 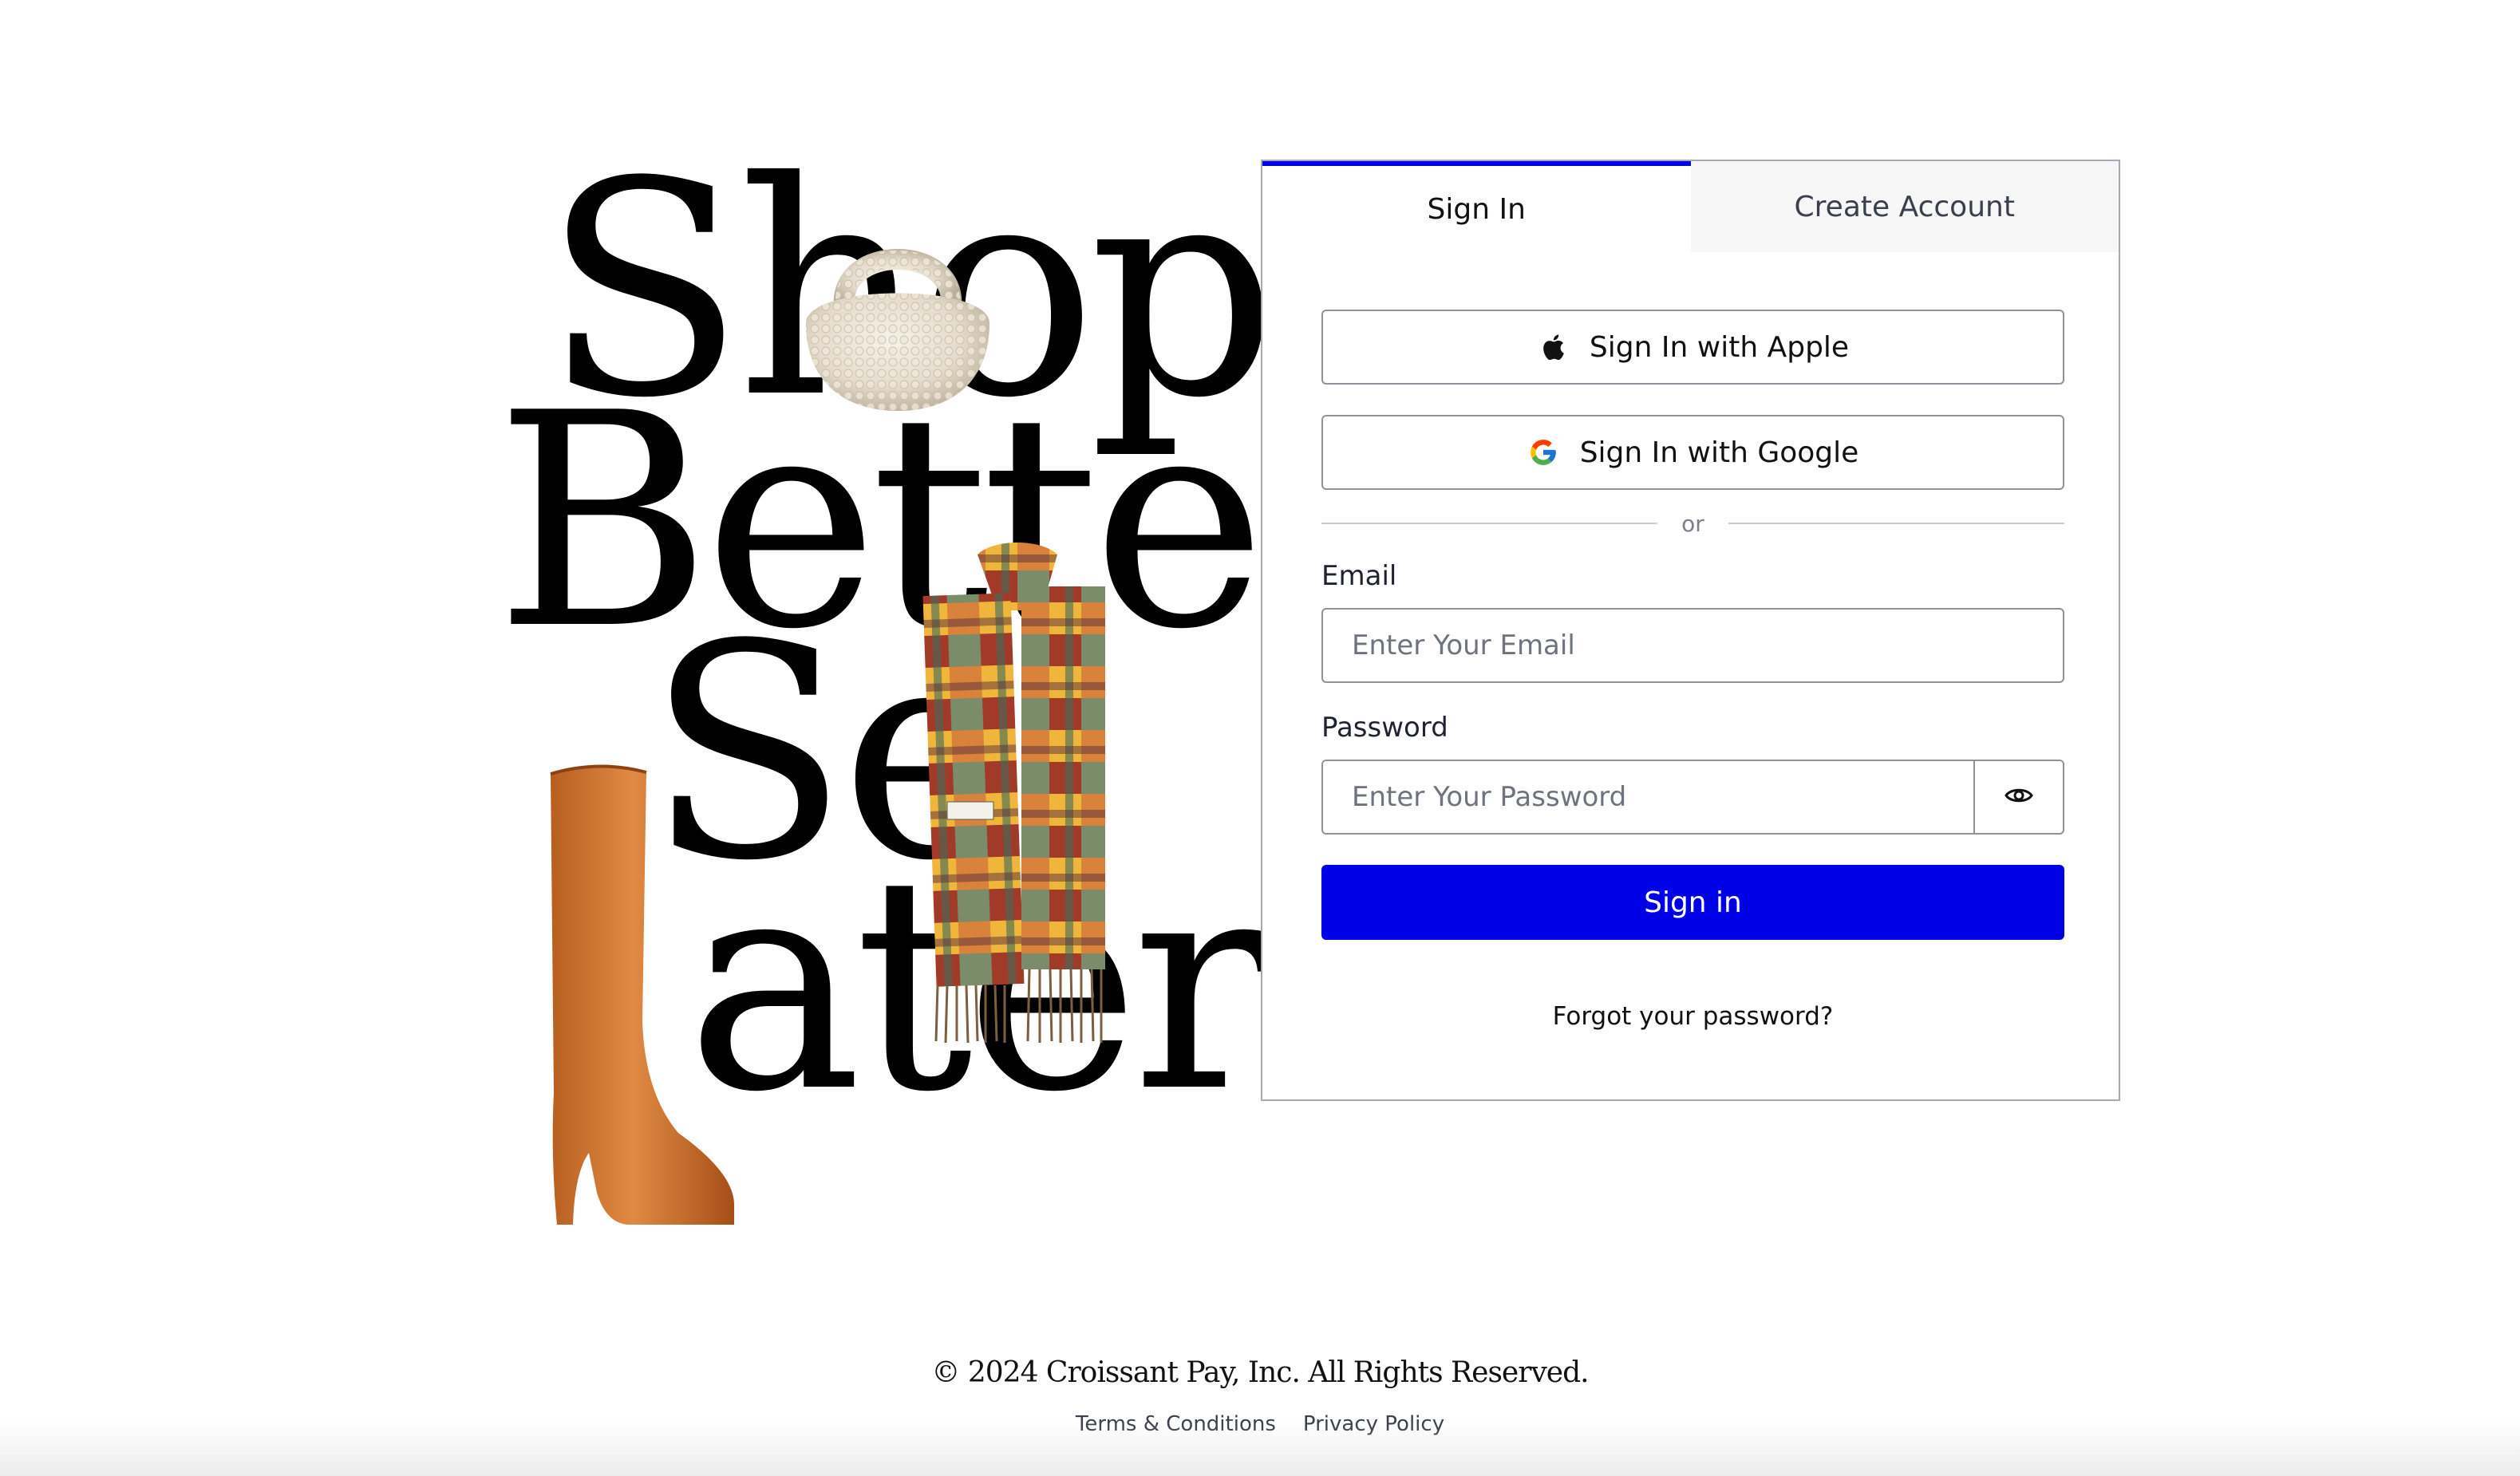 What do you see at coordinates (1359, 576) in the screenshot?
I see `email-label: Email` at bounding box center [1359, 576].